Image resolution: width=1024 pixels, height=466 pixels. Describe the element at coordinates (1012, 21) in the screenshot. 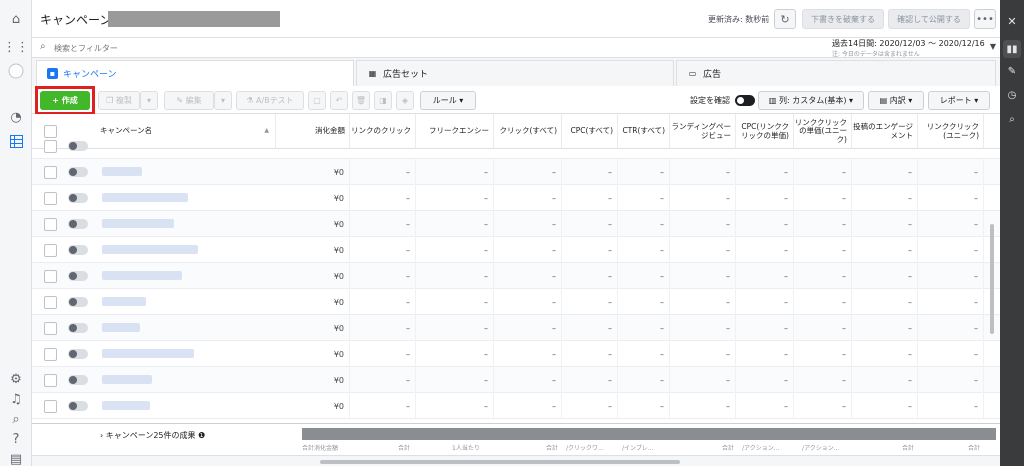

I see `close-icon: ✕` at that location.